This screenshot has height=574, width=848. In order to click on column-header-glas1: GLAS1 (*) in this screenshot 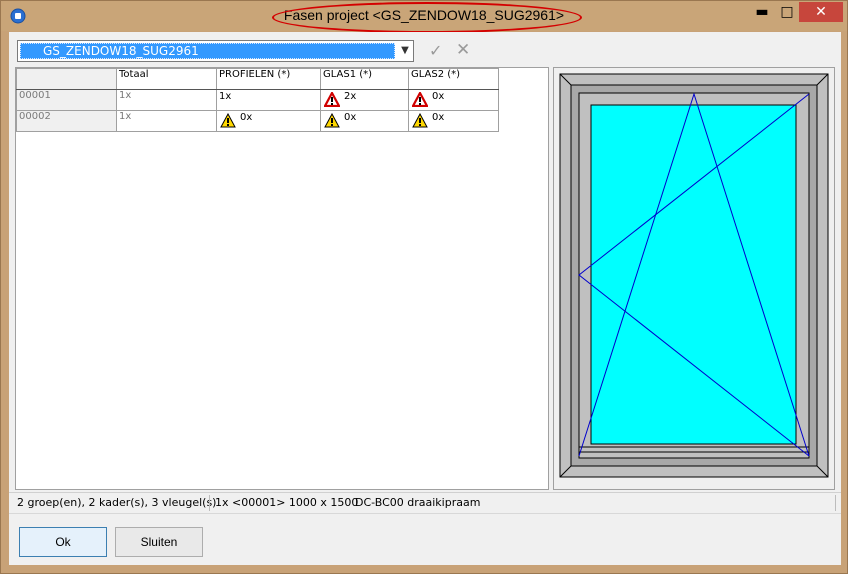, I will do `click(364, 79)`.